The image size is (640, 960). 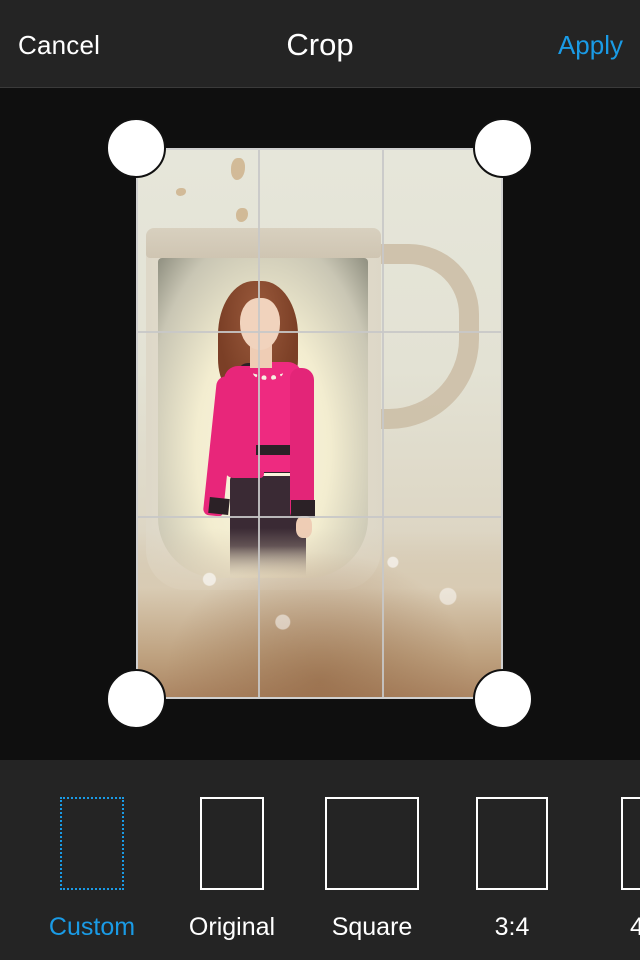 What do you see at coordinates (372, 927) in the screenshot?
I see `aspect-option-label: Square` at bounding box center [372, 927].